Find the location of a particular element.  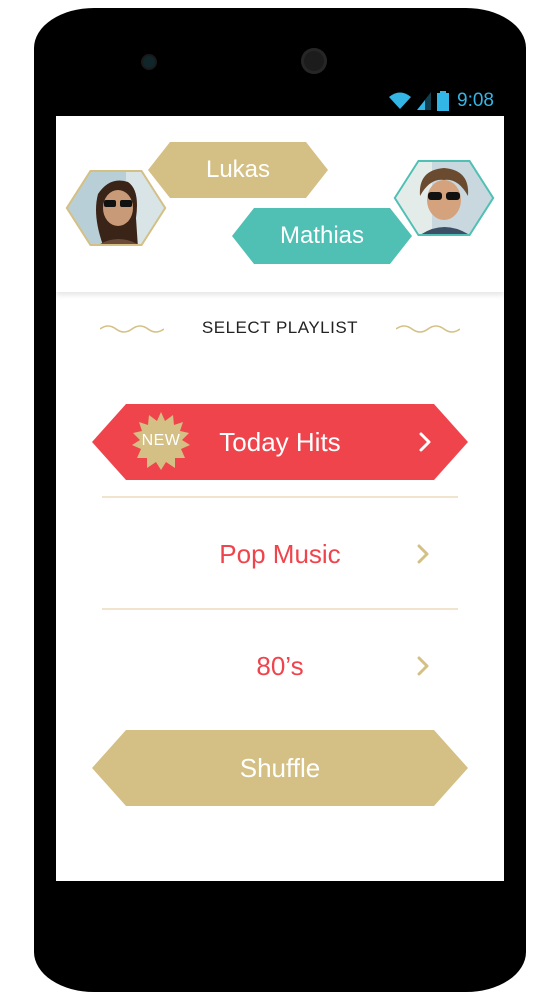

playlist-80s-button: 80’s is located at coordinates (280, 666).